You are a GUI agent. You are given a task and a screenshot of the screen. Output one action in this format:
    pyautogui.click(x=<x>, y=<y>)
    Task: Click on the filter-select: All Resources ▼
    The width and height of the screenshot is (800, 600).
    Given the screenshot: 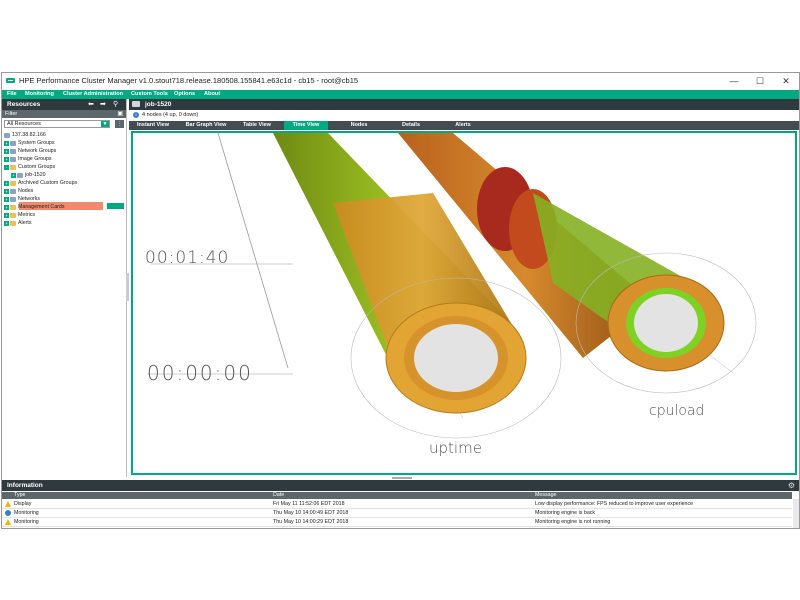 What is the action you would take?
    pyautogui.click(x=57, y=124)
    